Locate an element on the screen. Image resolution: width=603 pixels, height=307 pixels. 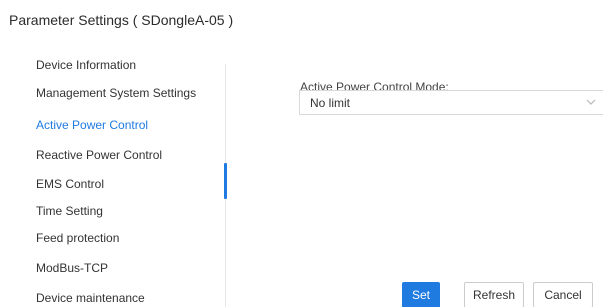
active-power-mode-value: No limit is located at coordinates (330, 103).